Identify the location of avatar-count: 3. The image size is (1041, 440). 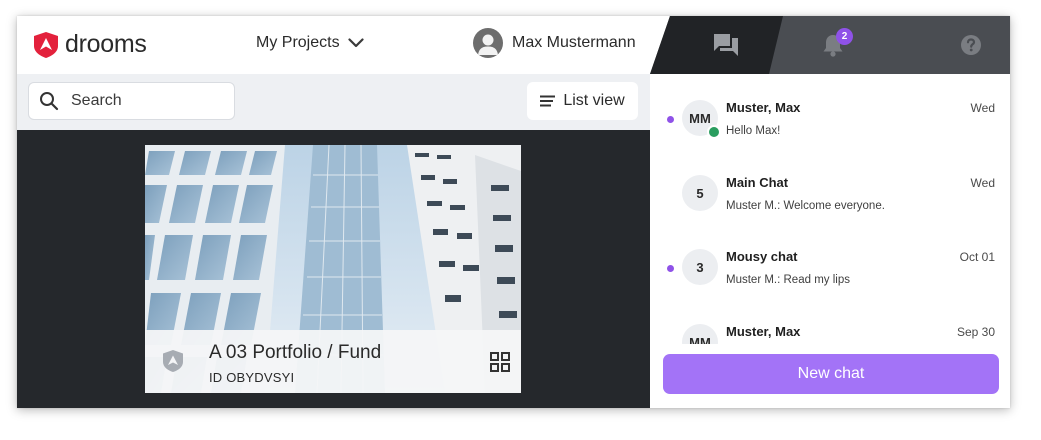
(700, 267).